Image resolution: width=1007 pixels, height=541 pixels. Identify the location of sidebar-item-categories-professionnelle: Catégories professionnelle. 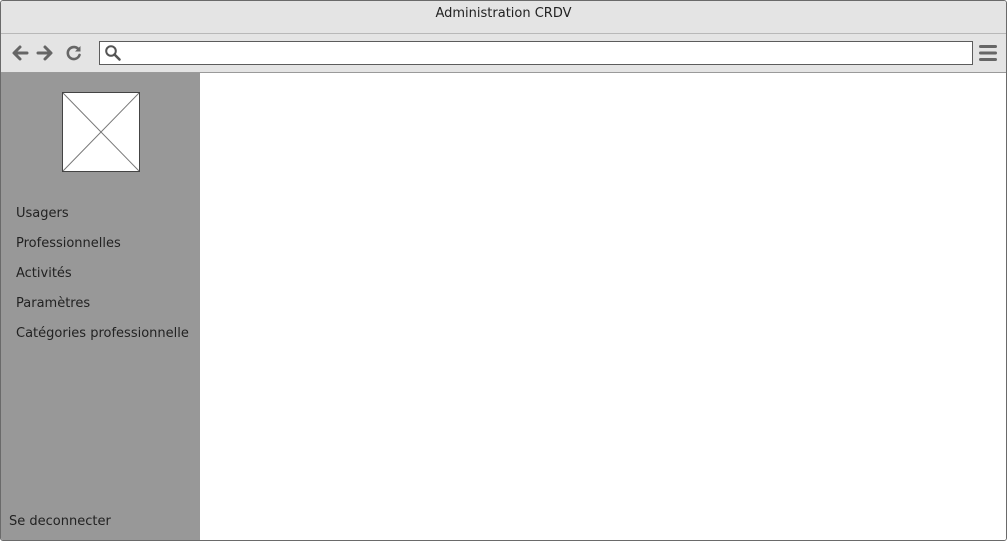
(102, 338).